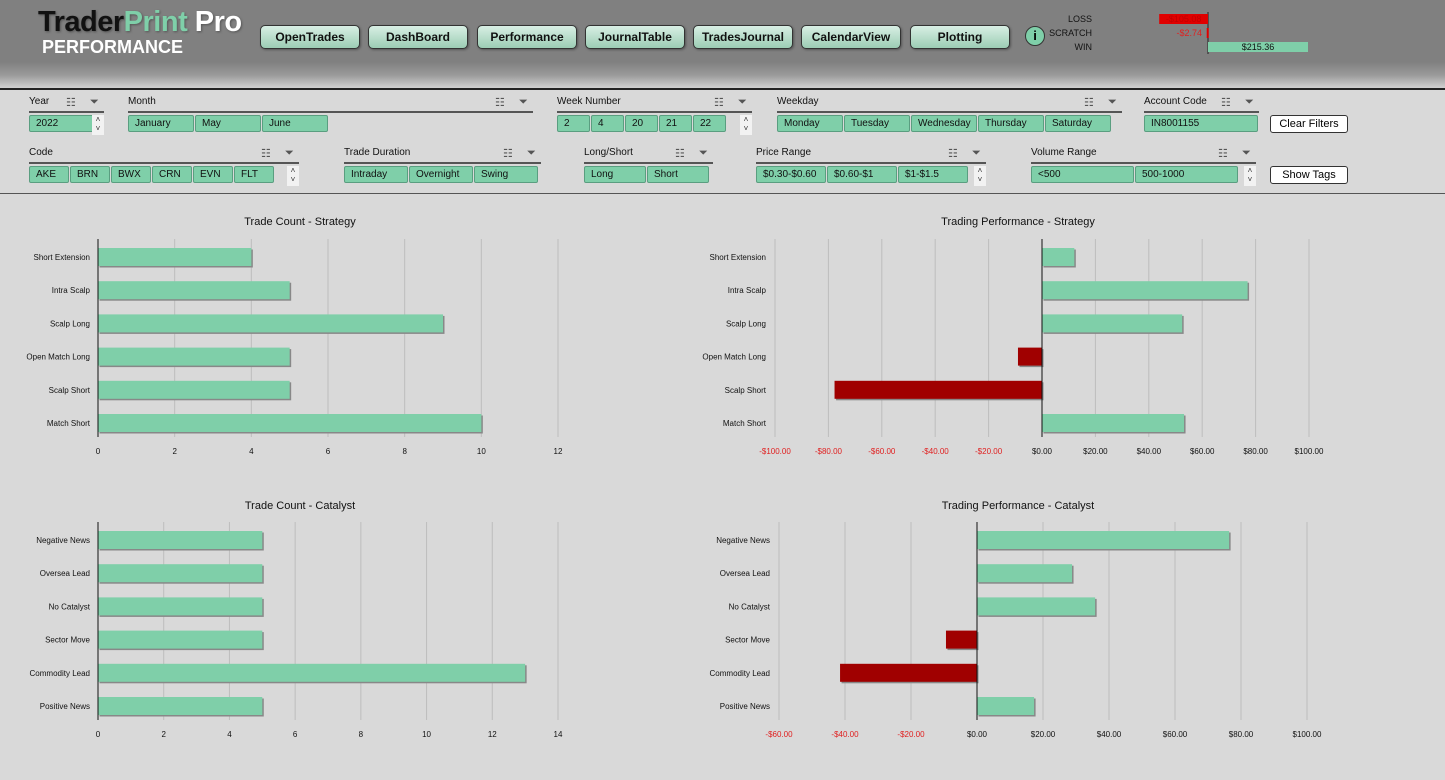  What do you see at coordinates (1018, 222) in the screenshot?
I see `chart-title: Trading Performance - Strategy` at bounding box center [1018, 222].